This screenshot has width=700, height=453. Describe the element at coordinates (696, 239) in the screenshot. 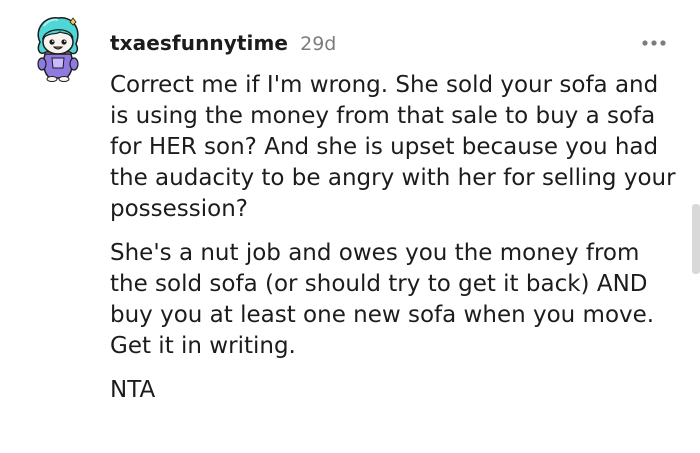

I see `scrollbar-thumb` at that location.